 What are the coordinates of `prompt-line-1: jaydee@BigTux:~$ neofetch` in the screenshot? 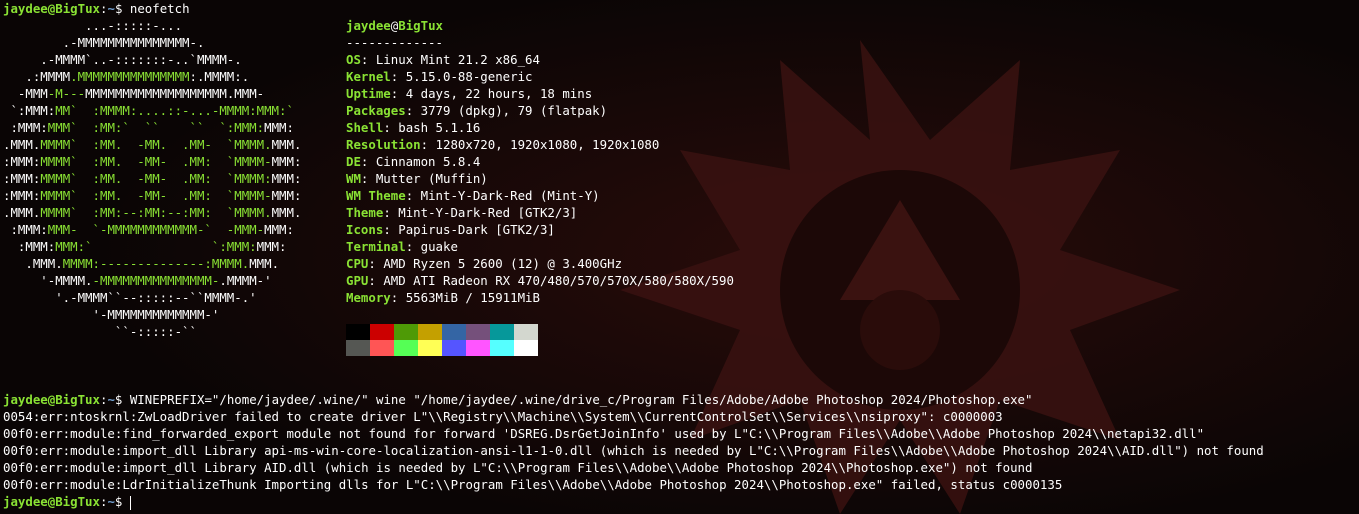 It's located at (96, 8).